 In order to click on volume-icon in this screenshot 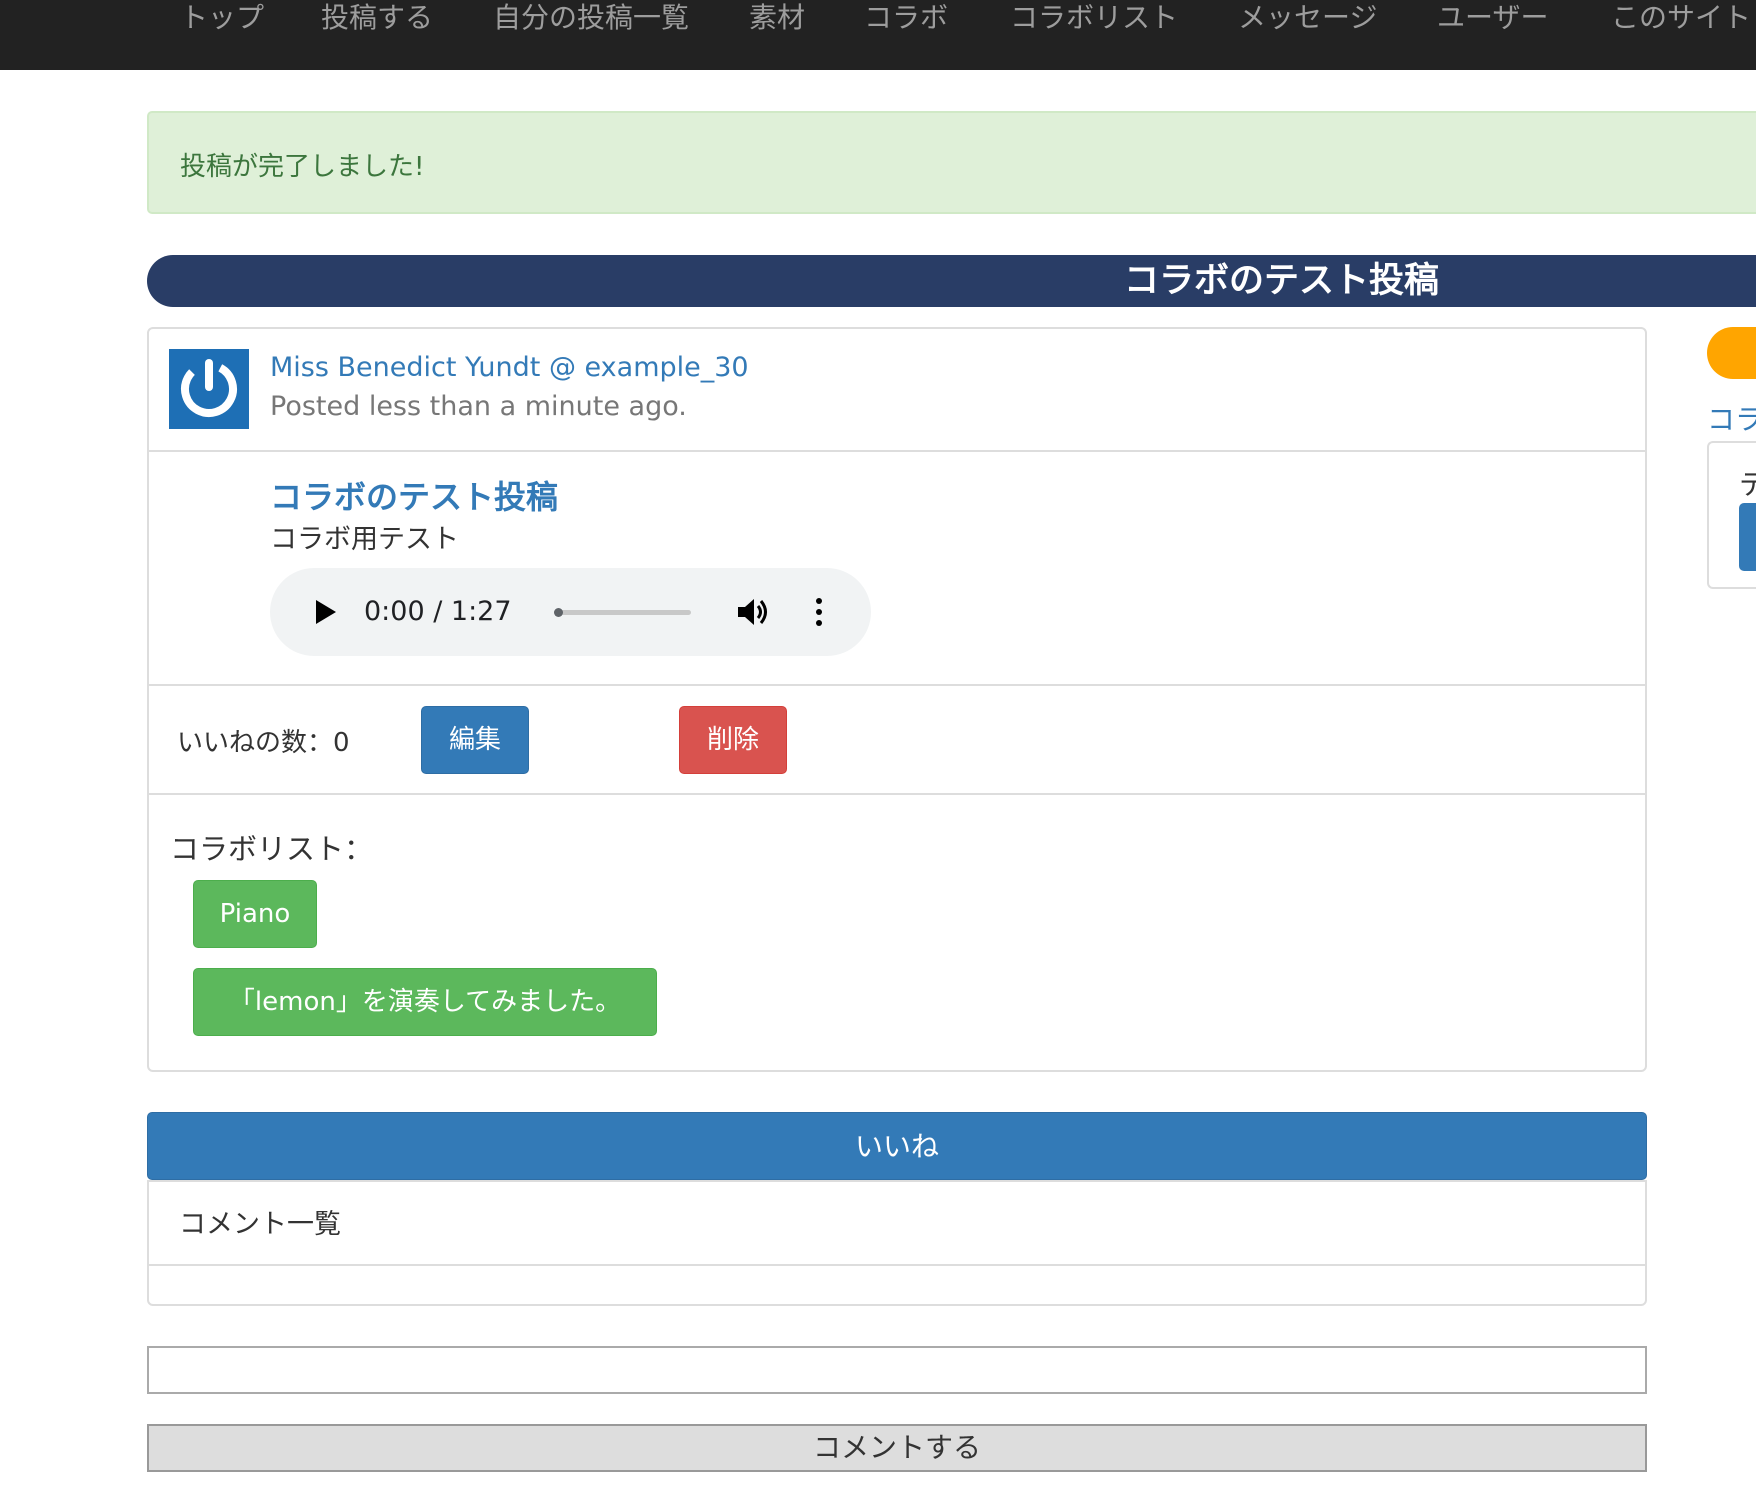, I will do `click(753, 612)`.